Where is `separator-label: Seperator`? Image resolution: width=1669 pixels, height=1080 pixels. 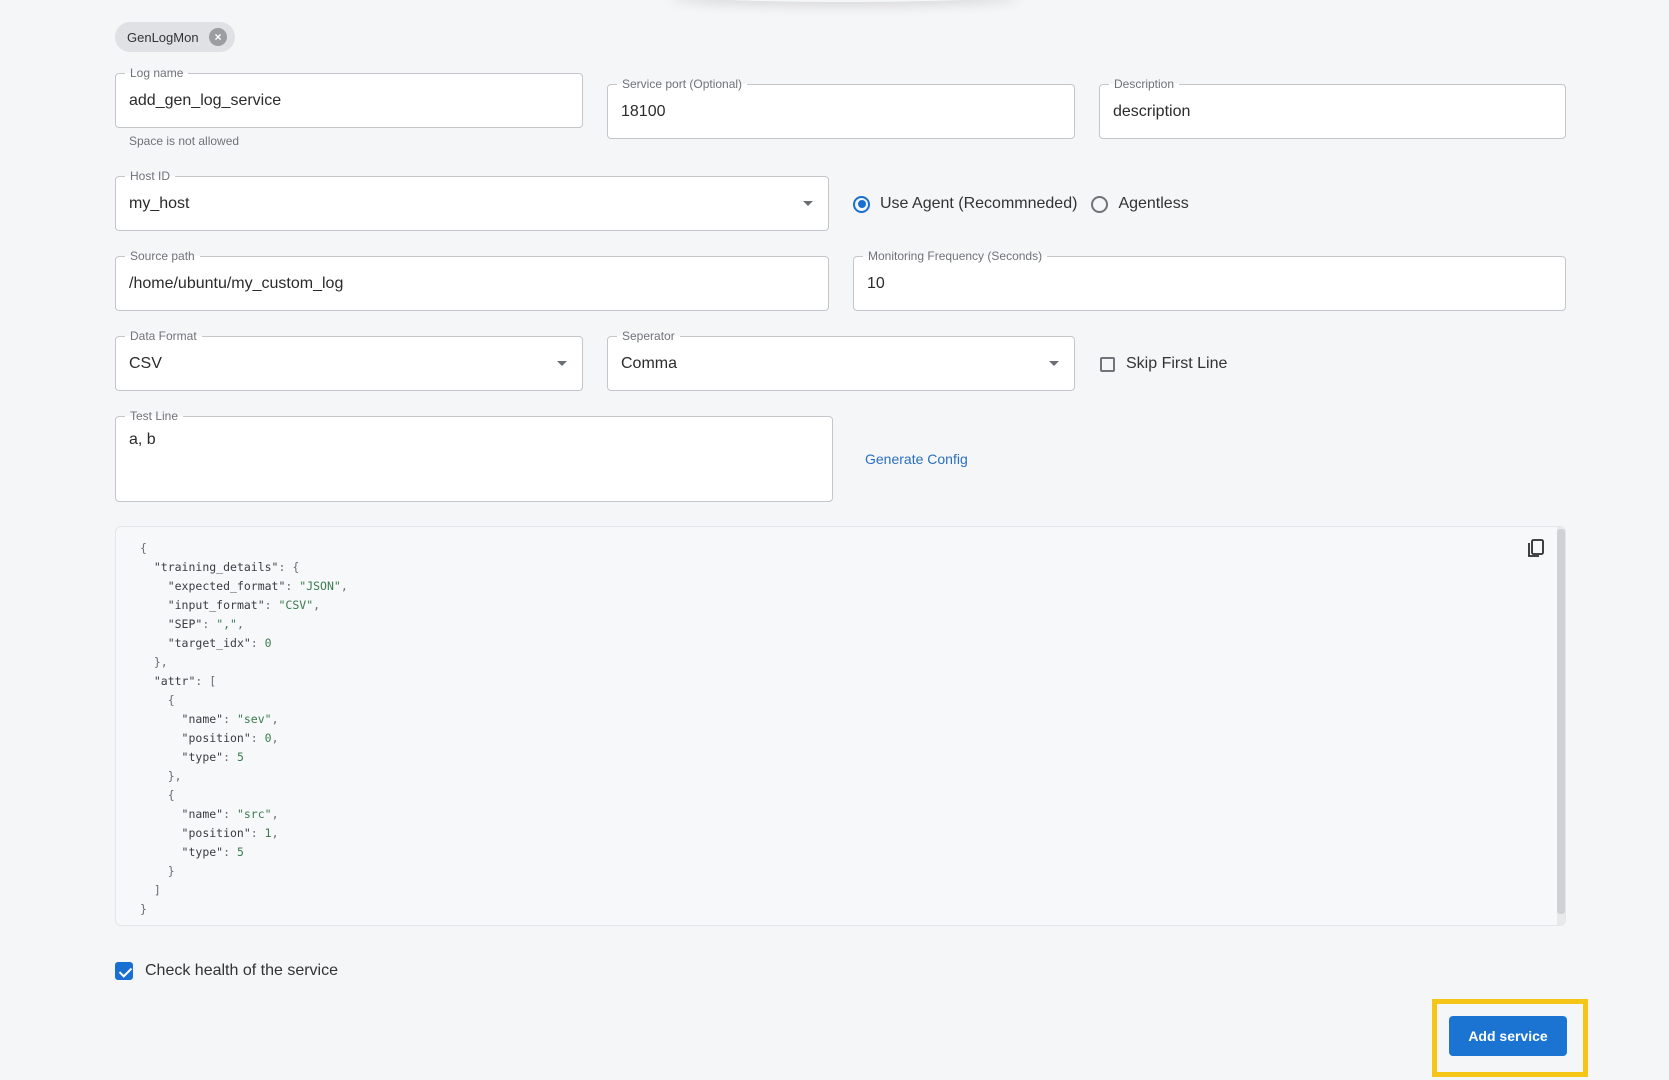
separator-label: Seperator is located at coordinates (648, 336).